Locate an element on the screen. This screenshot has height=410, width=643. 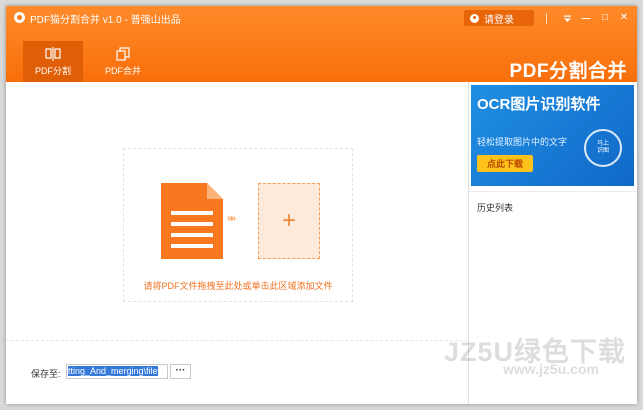
save-to-label: 保存至: is located at coordinates (46, 374).